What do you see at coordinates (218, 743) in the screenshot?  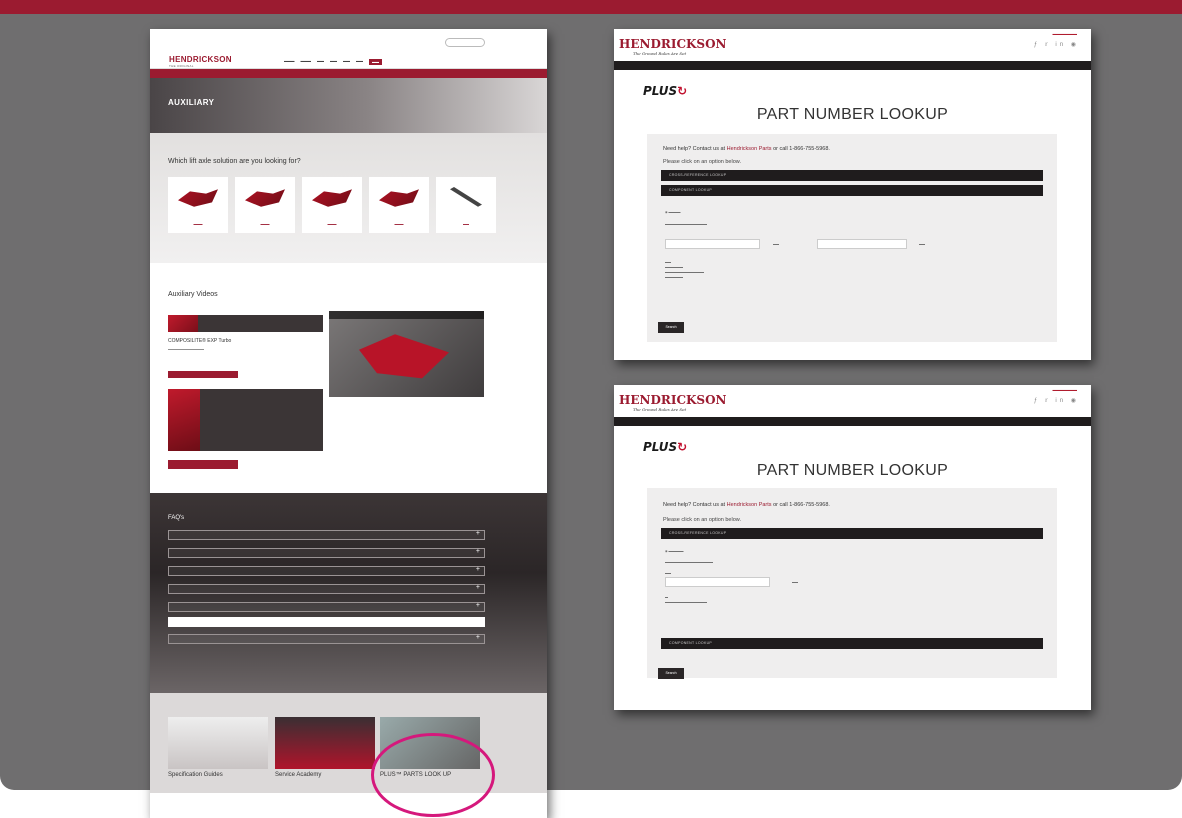 I see `spec-guides-tile` at bounding box center [218, 743].